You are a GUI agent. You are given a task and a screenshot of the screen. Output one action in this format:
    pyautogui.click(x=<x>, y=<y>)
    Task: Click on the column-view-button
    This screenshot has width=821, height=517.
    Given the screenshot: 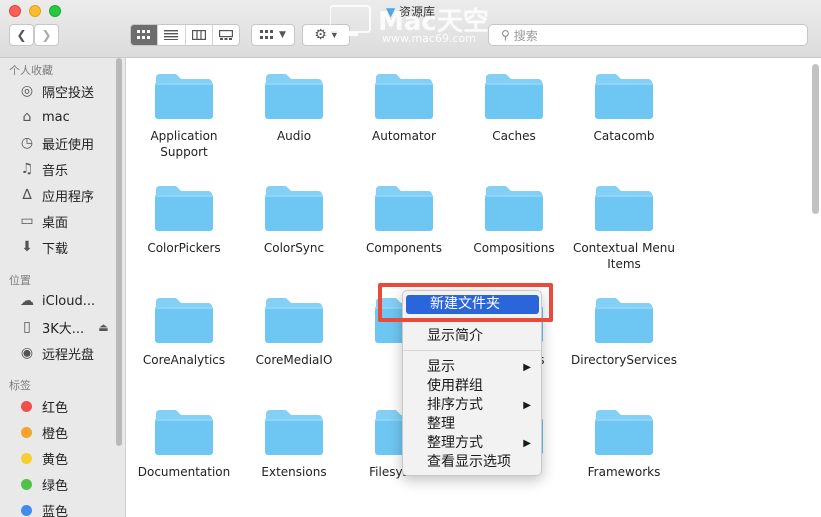 What is the action you would take?
    pyautogui.click(x=199, y=35)
    